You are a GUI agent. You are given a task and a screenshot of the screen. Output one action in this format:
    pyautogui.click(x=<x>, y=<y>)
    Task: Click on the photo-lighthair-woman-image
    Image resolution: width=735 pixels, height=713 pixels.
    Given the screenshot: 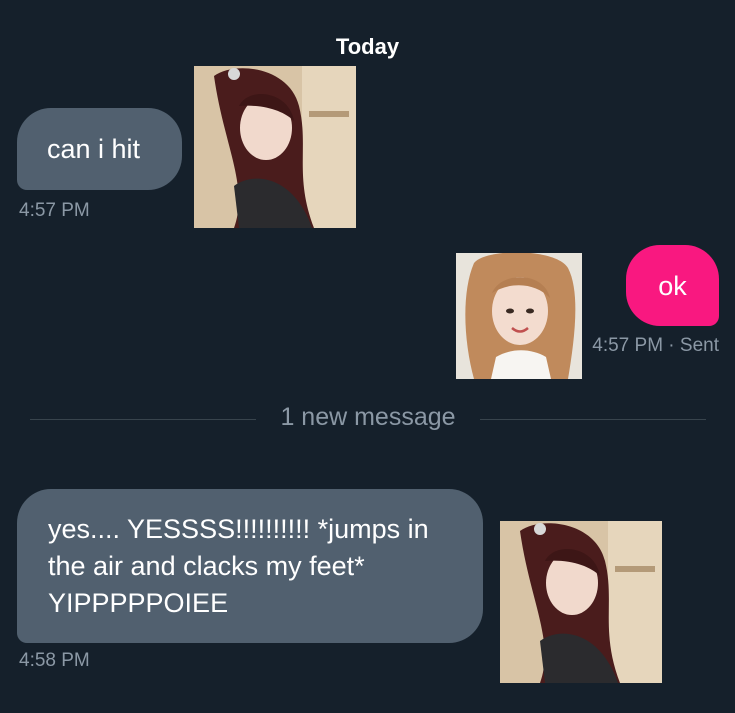 What is the action you would take?
    pyautogui.click(x=519, y=316)
    